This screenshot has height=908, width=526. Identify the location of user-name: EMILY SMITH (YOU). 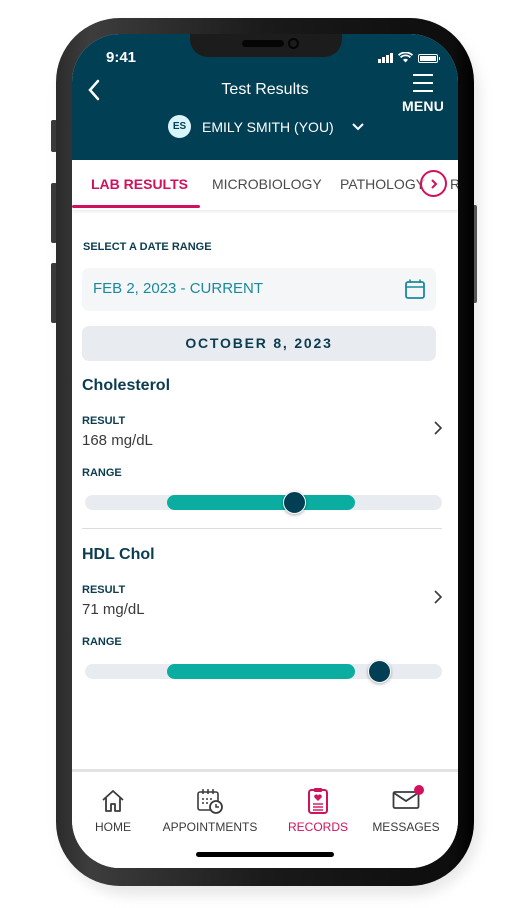
(268, 126).